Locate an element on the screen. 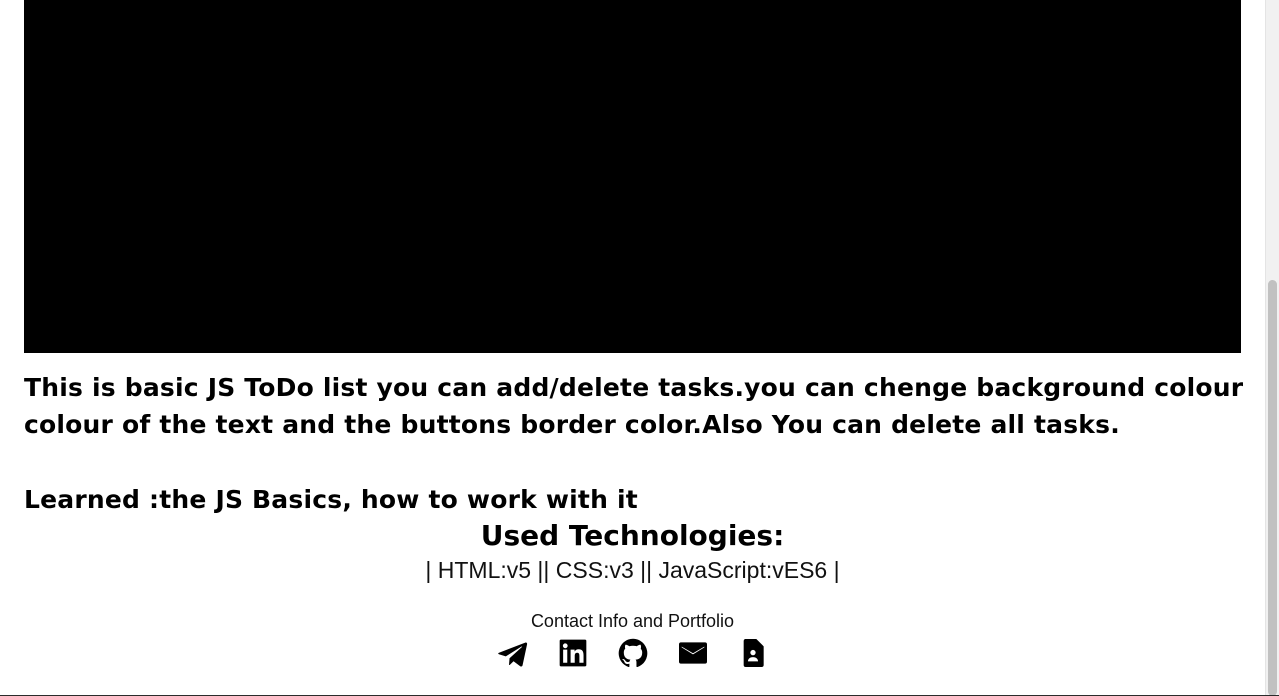  scrollbar-thumb is located at coordinates (1272, 487).